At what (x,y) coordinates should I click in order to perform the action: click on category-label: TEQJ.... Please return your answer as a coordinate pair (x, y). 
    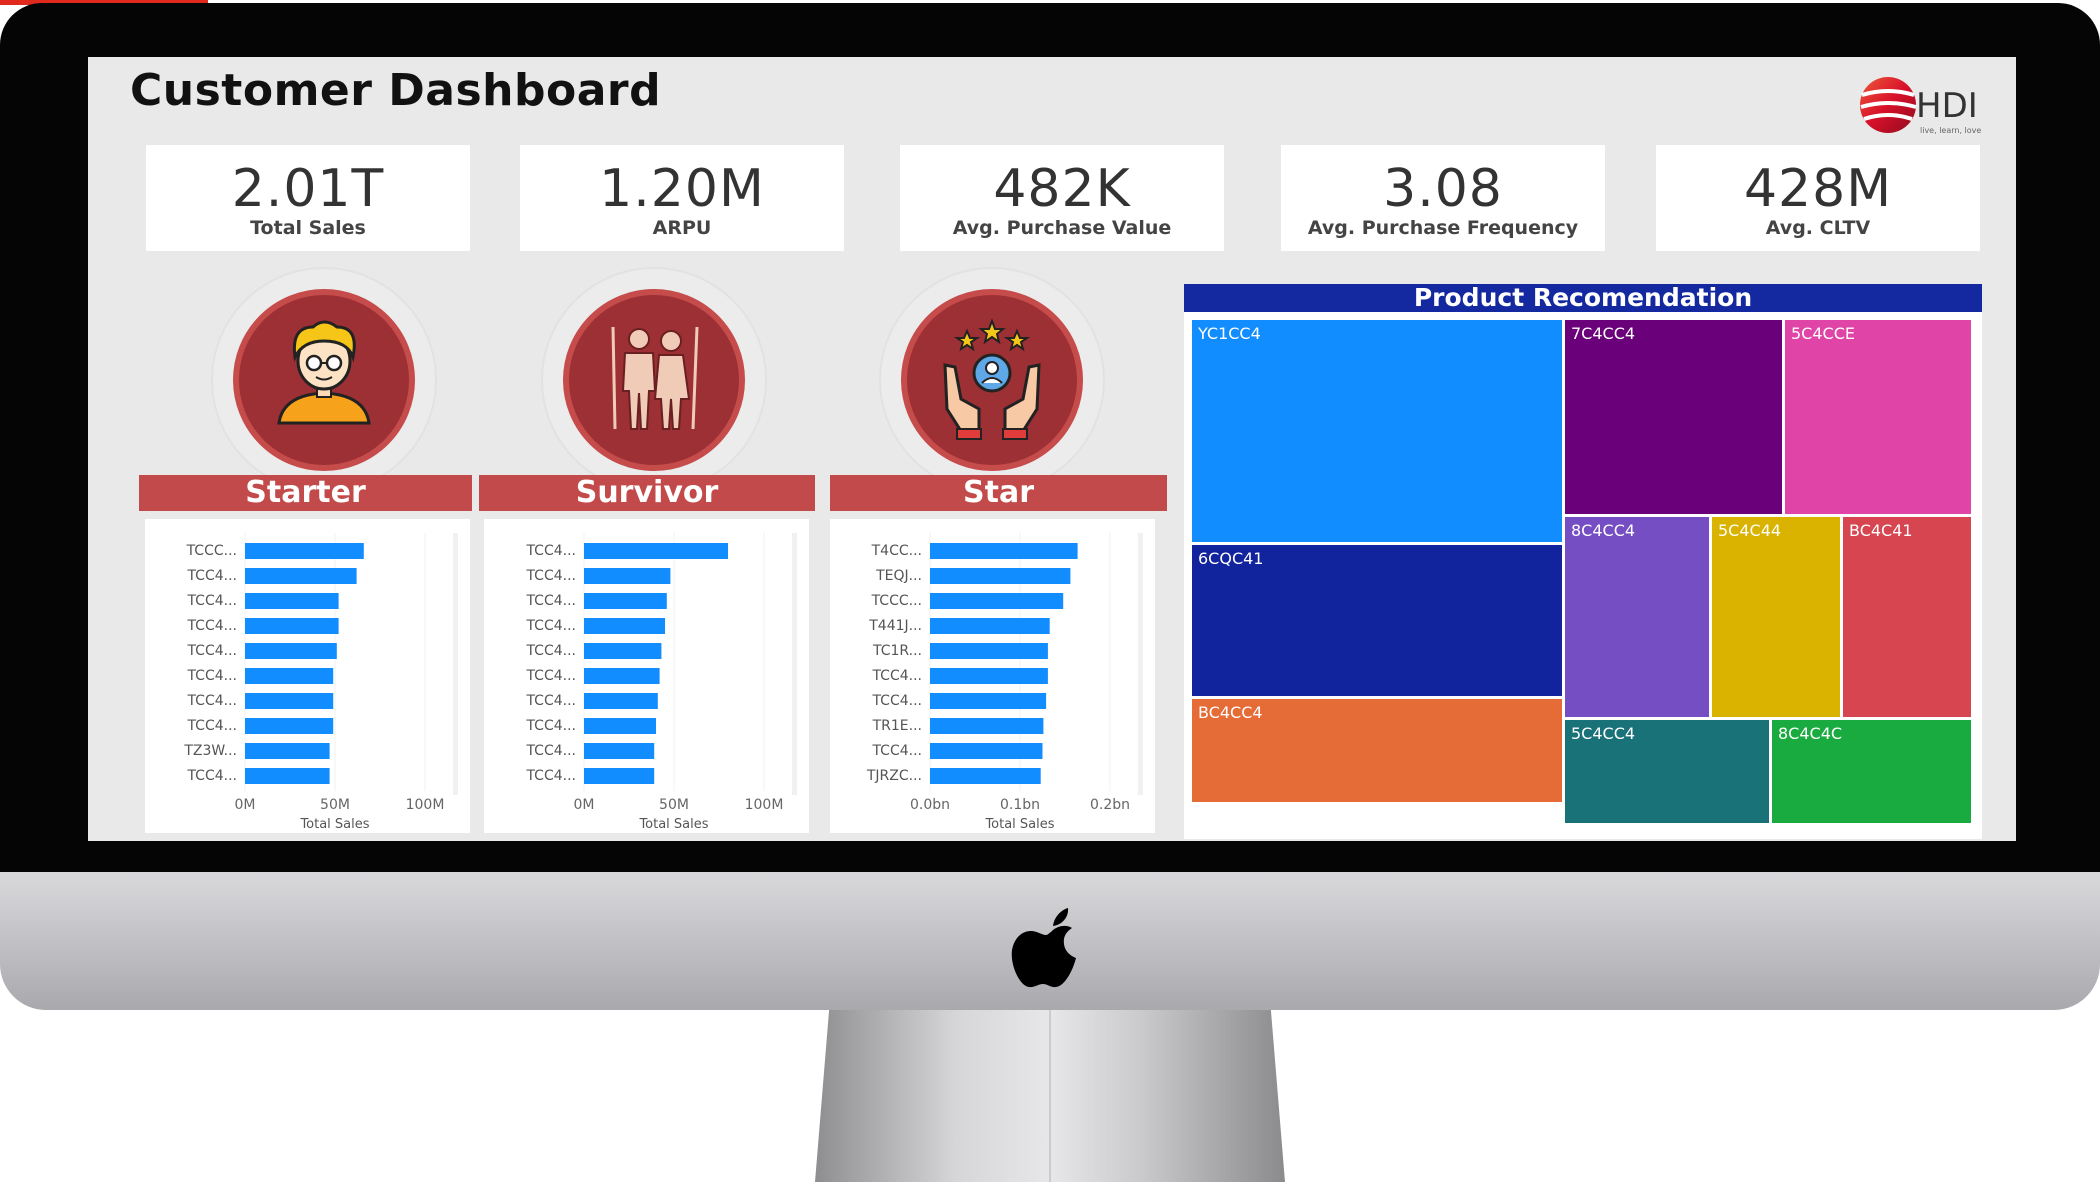
    Looking at the image, I should click on (898, 576).